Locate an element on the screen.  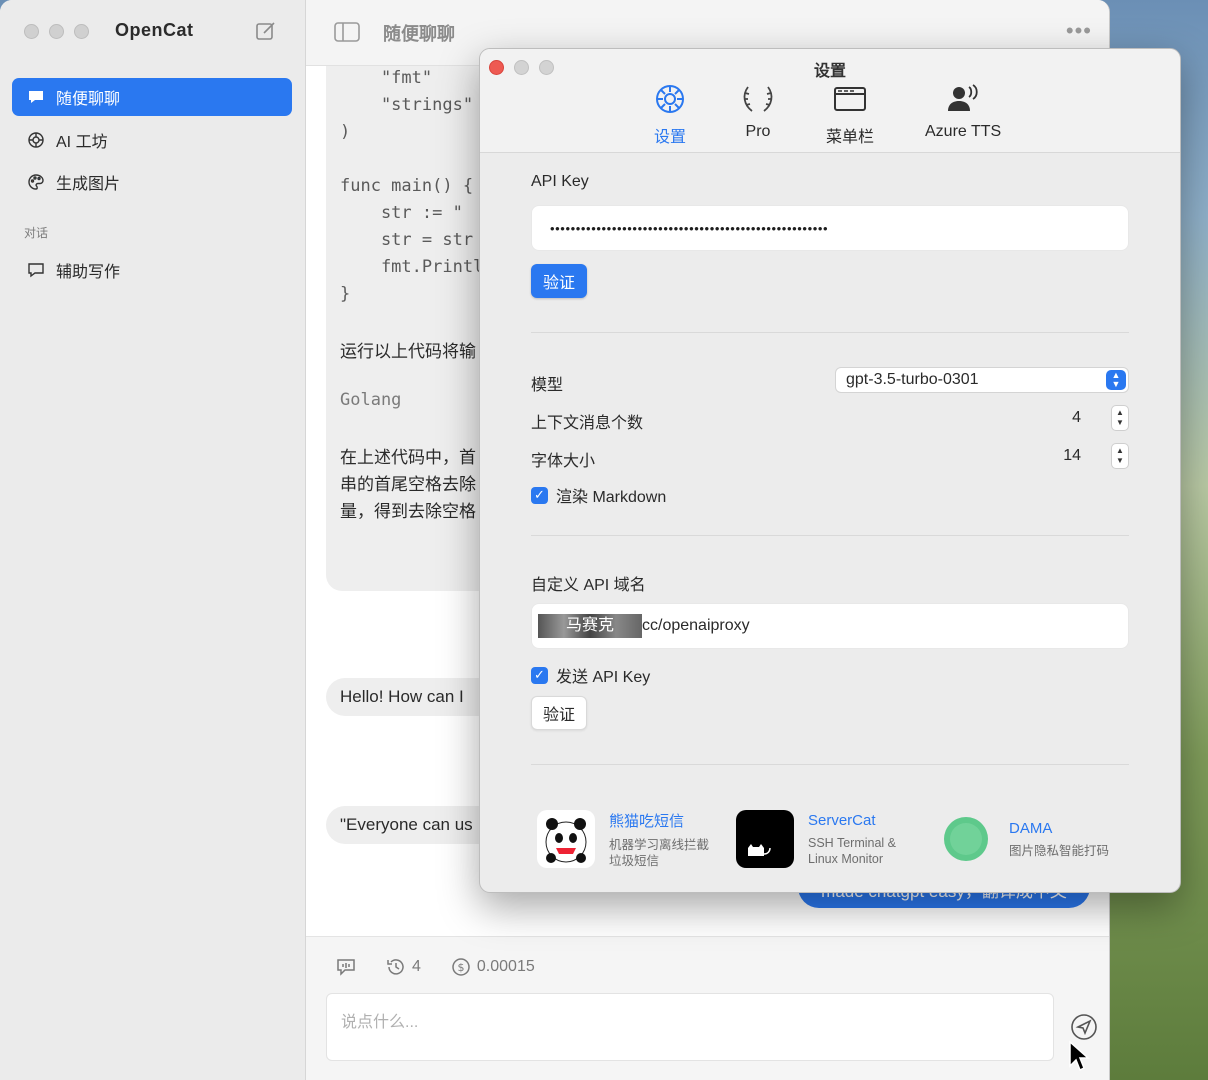
render-markdown-checkbox: ✓ 渲染 Markdown is located at coordinates (598, 495).